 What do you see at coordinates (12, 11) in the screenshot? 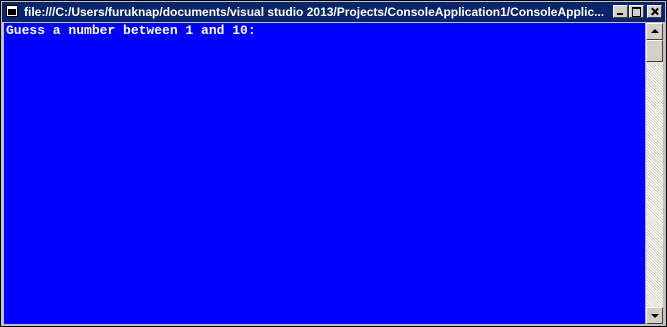
I see `console-window-icon` at bounding box center [12, 11].